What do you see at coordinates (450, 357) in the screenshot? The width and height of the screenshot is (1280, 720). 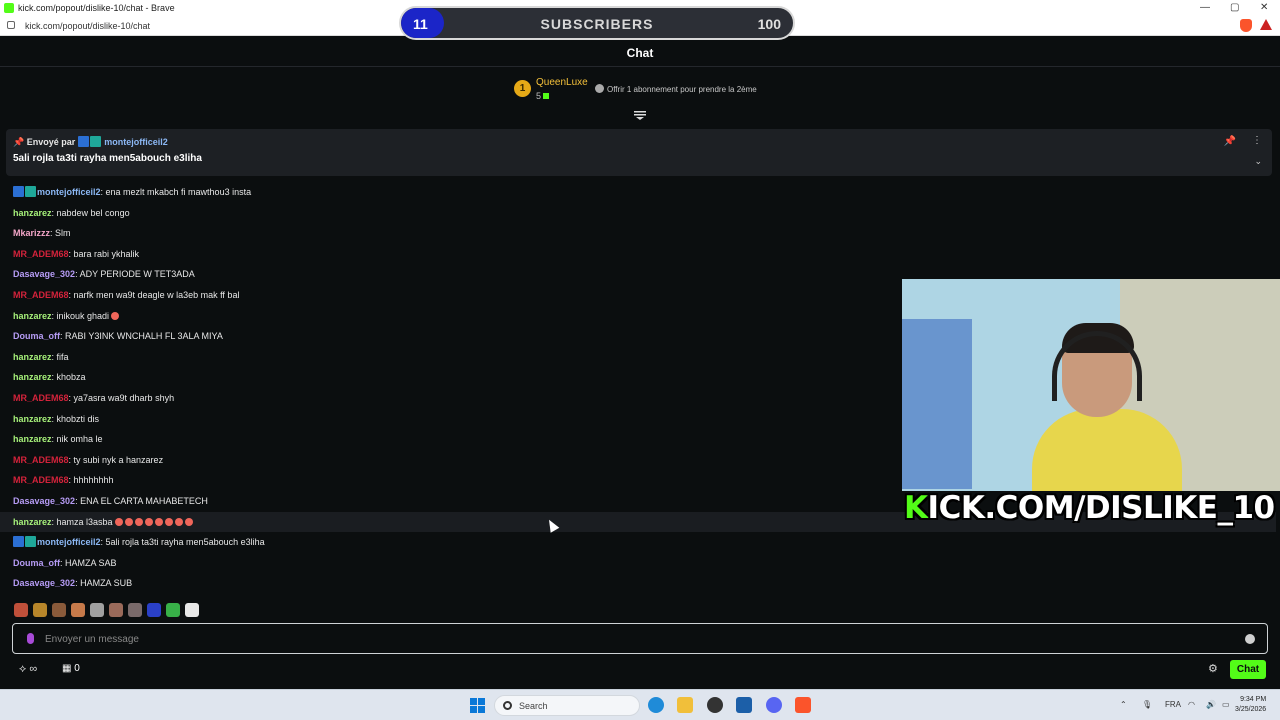 I see `chat-message: hanzarez: fifa` at bounding box center [450, 357].